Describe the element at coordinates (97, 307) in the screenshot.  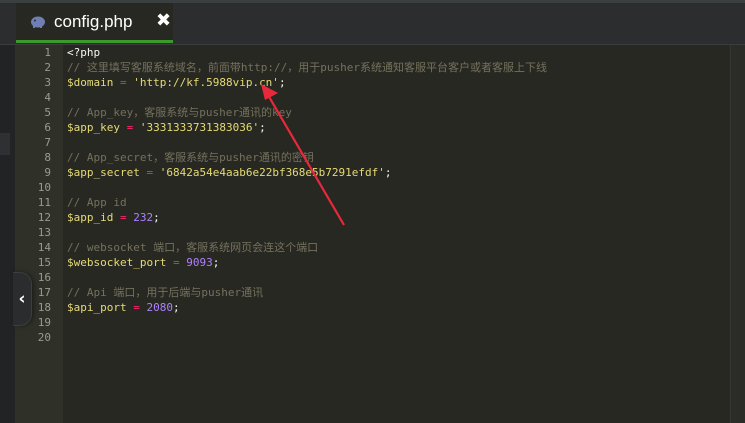
I see `code-token: $api_port` at that location.